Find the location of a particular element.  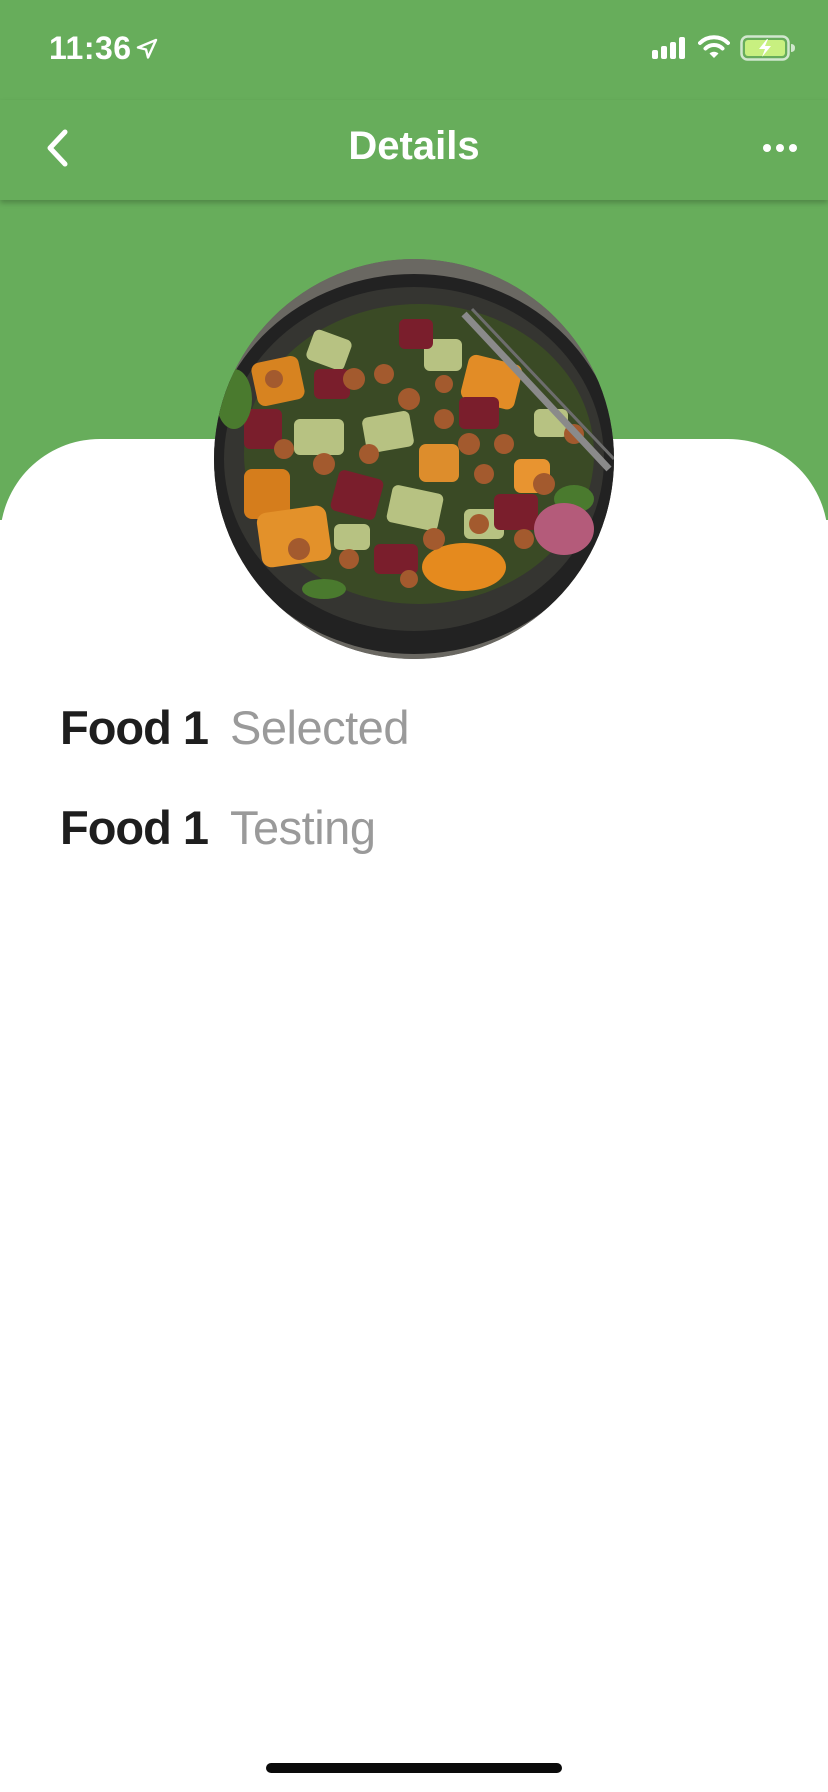

page-title: Details is located at coordinates (414, 146).